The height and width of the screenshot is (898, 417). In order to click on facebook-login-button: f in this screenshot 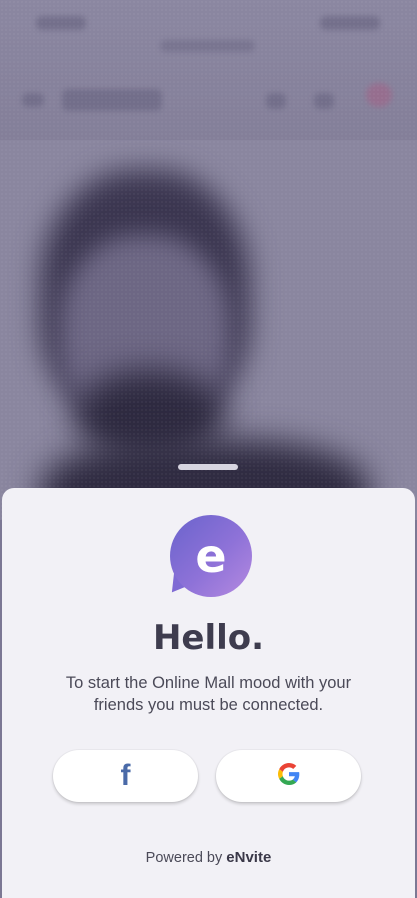, I will do `click(125, 776)`.